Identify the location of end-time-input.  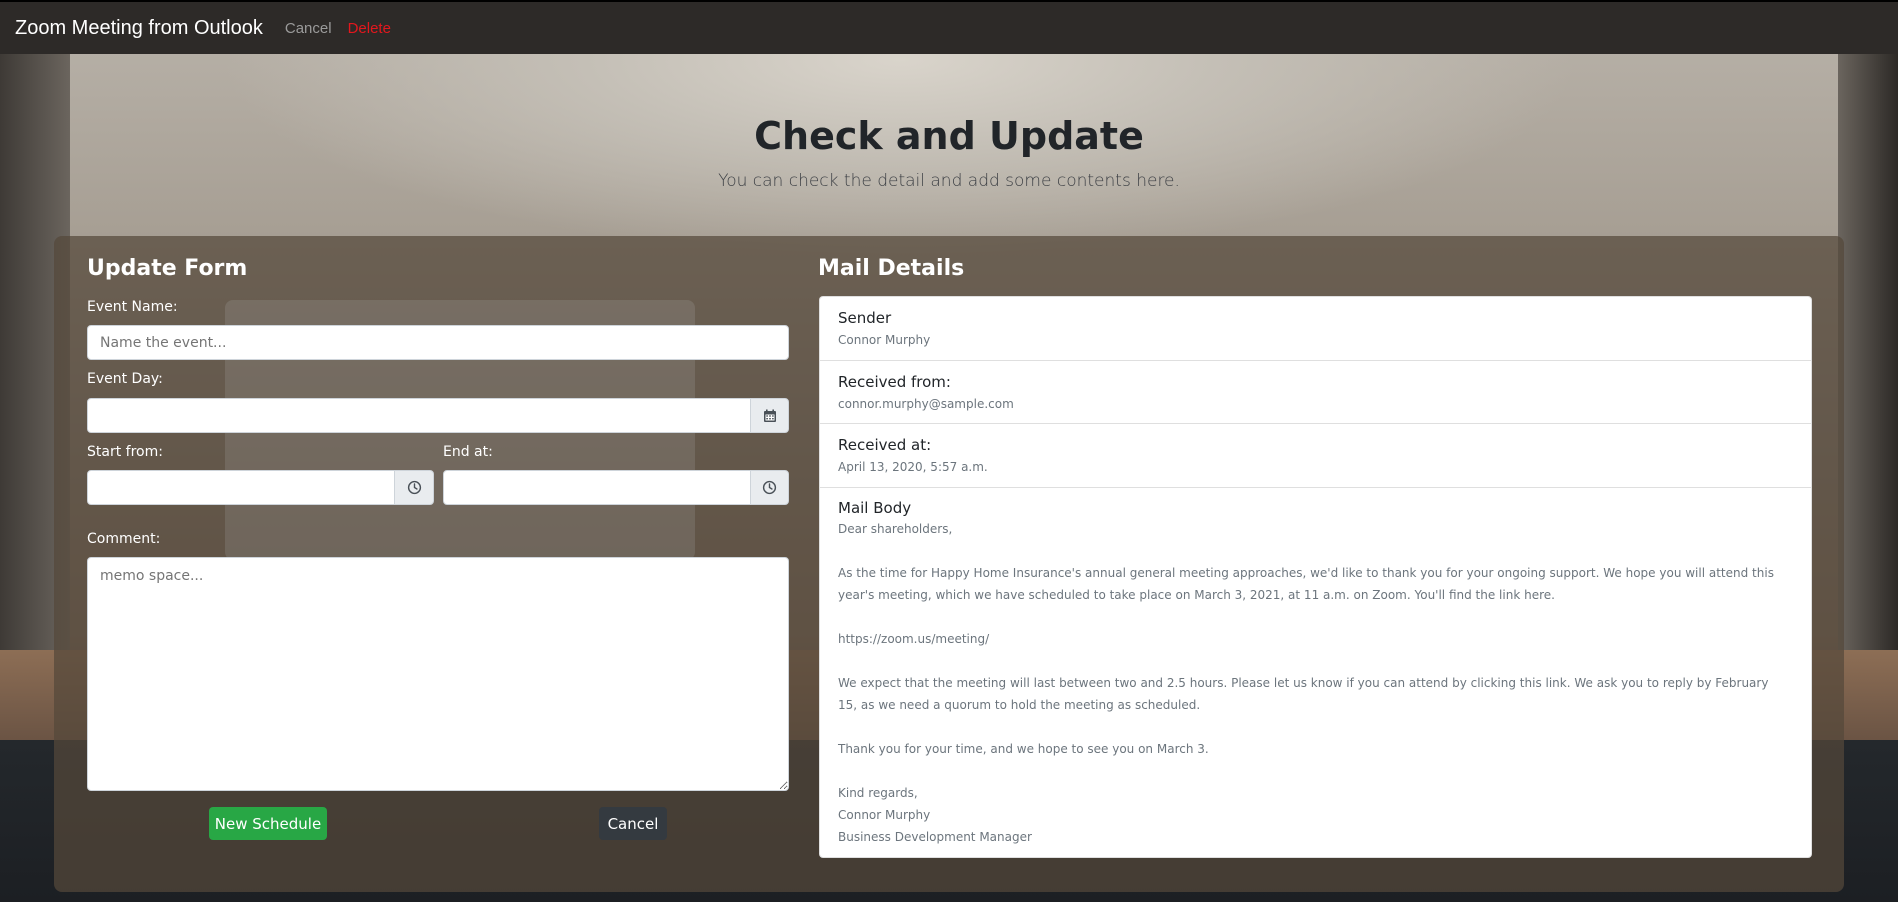
(597, 487).